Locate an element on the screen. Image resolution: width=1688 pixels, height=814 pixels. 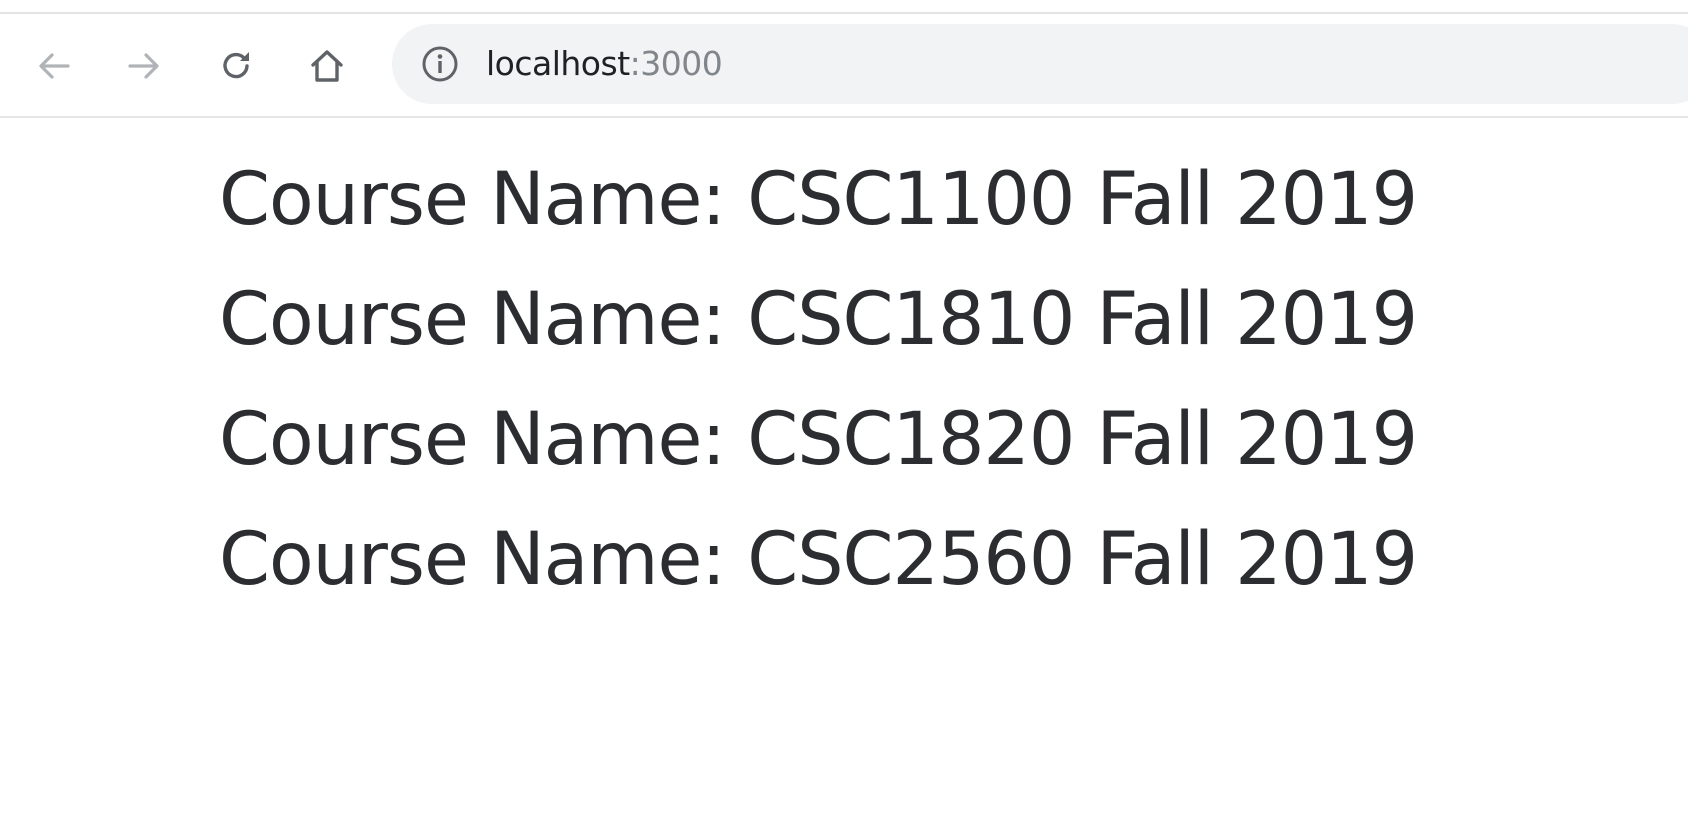
course-name-line: Course Name: CSC2560 Fall 2019 is located at coordinates (818, 559).